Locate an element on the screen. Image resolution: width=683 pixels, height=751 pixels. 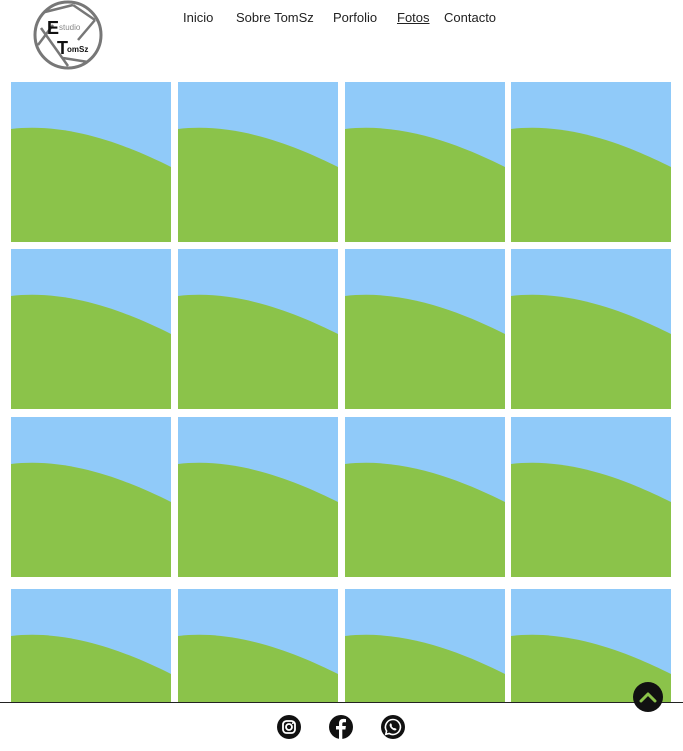
whatsapp-icon is located at coordinates (393, 727).